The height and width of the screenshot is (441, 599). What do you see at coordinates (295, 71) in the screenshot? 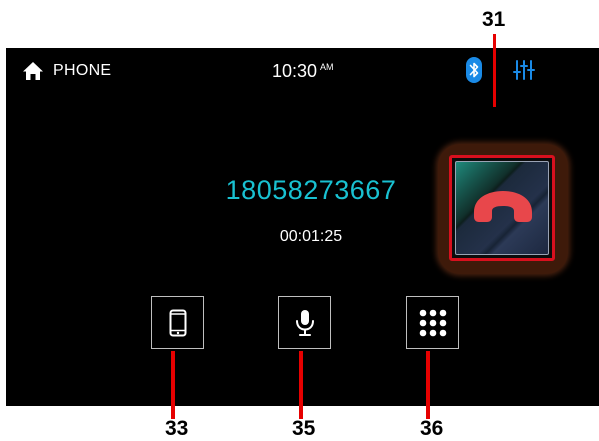
I see `clock-time: 10:30` at bounding box center [295, 71].